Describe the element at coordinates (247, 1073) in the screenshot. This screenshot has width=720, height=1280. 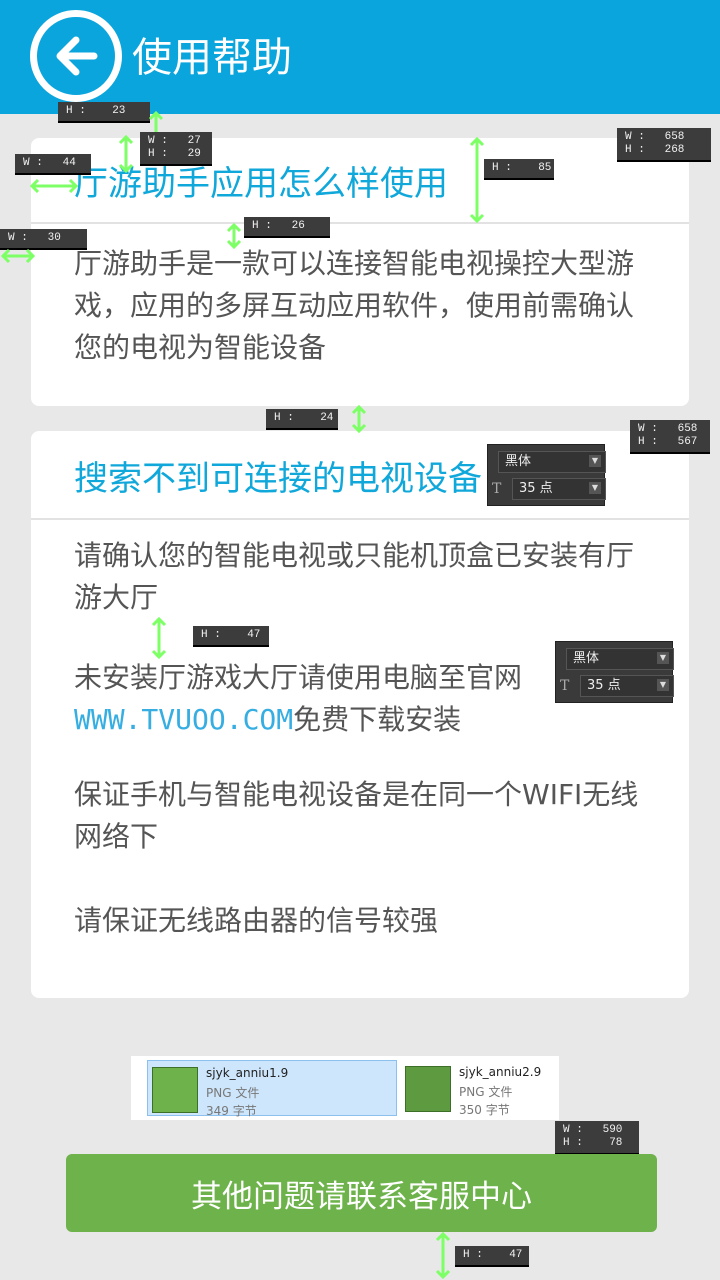
I see `file-name: sjyk_anniu1.9` at that location.